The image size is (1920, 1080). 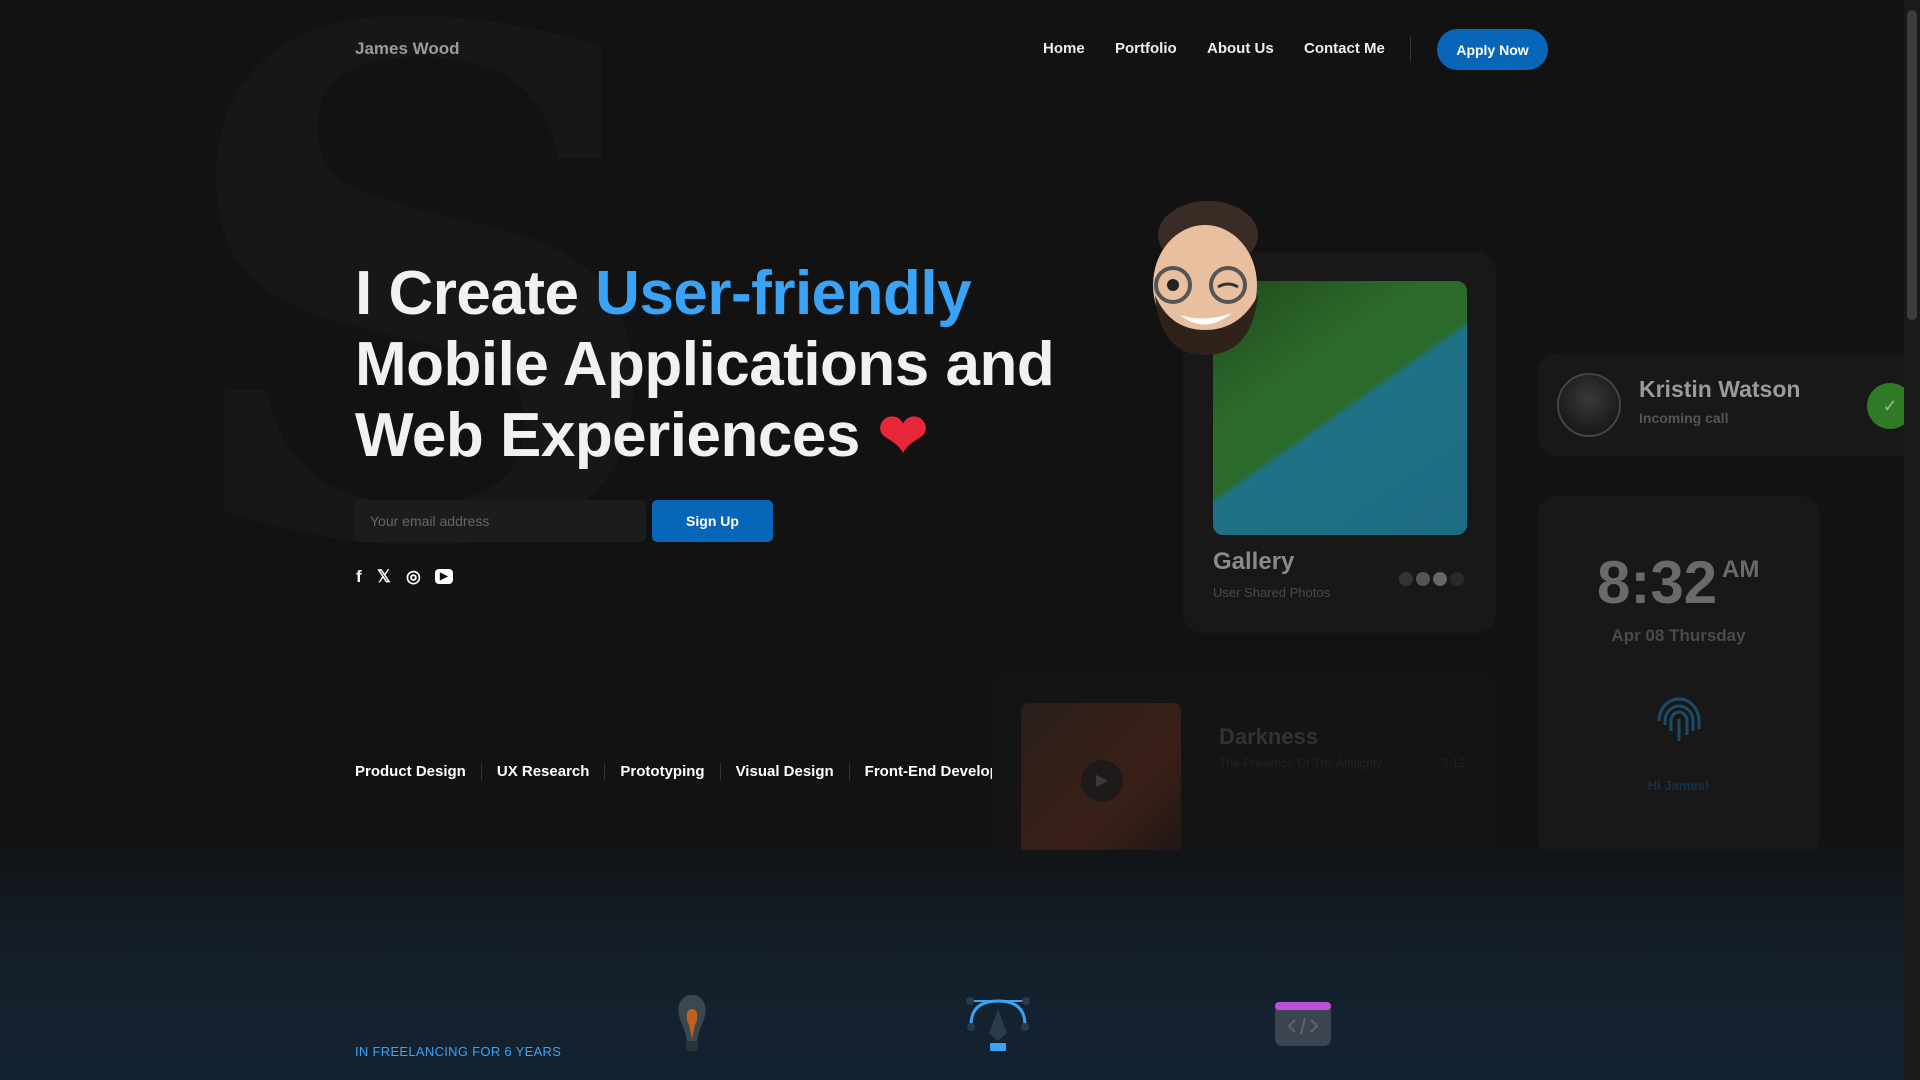 What do you see at coordinates (384, 577) in the screenshot?
I see `x-icon: 𝕏` at bounding box center [384, 577].